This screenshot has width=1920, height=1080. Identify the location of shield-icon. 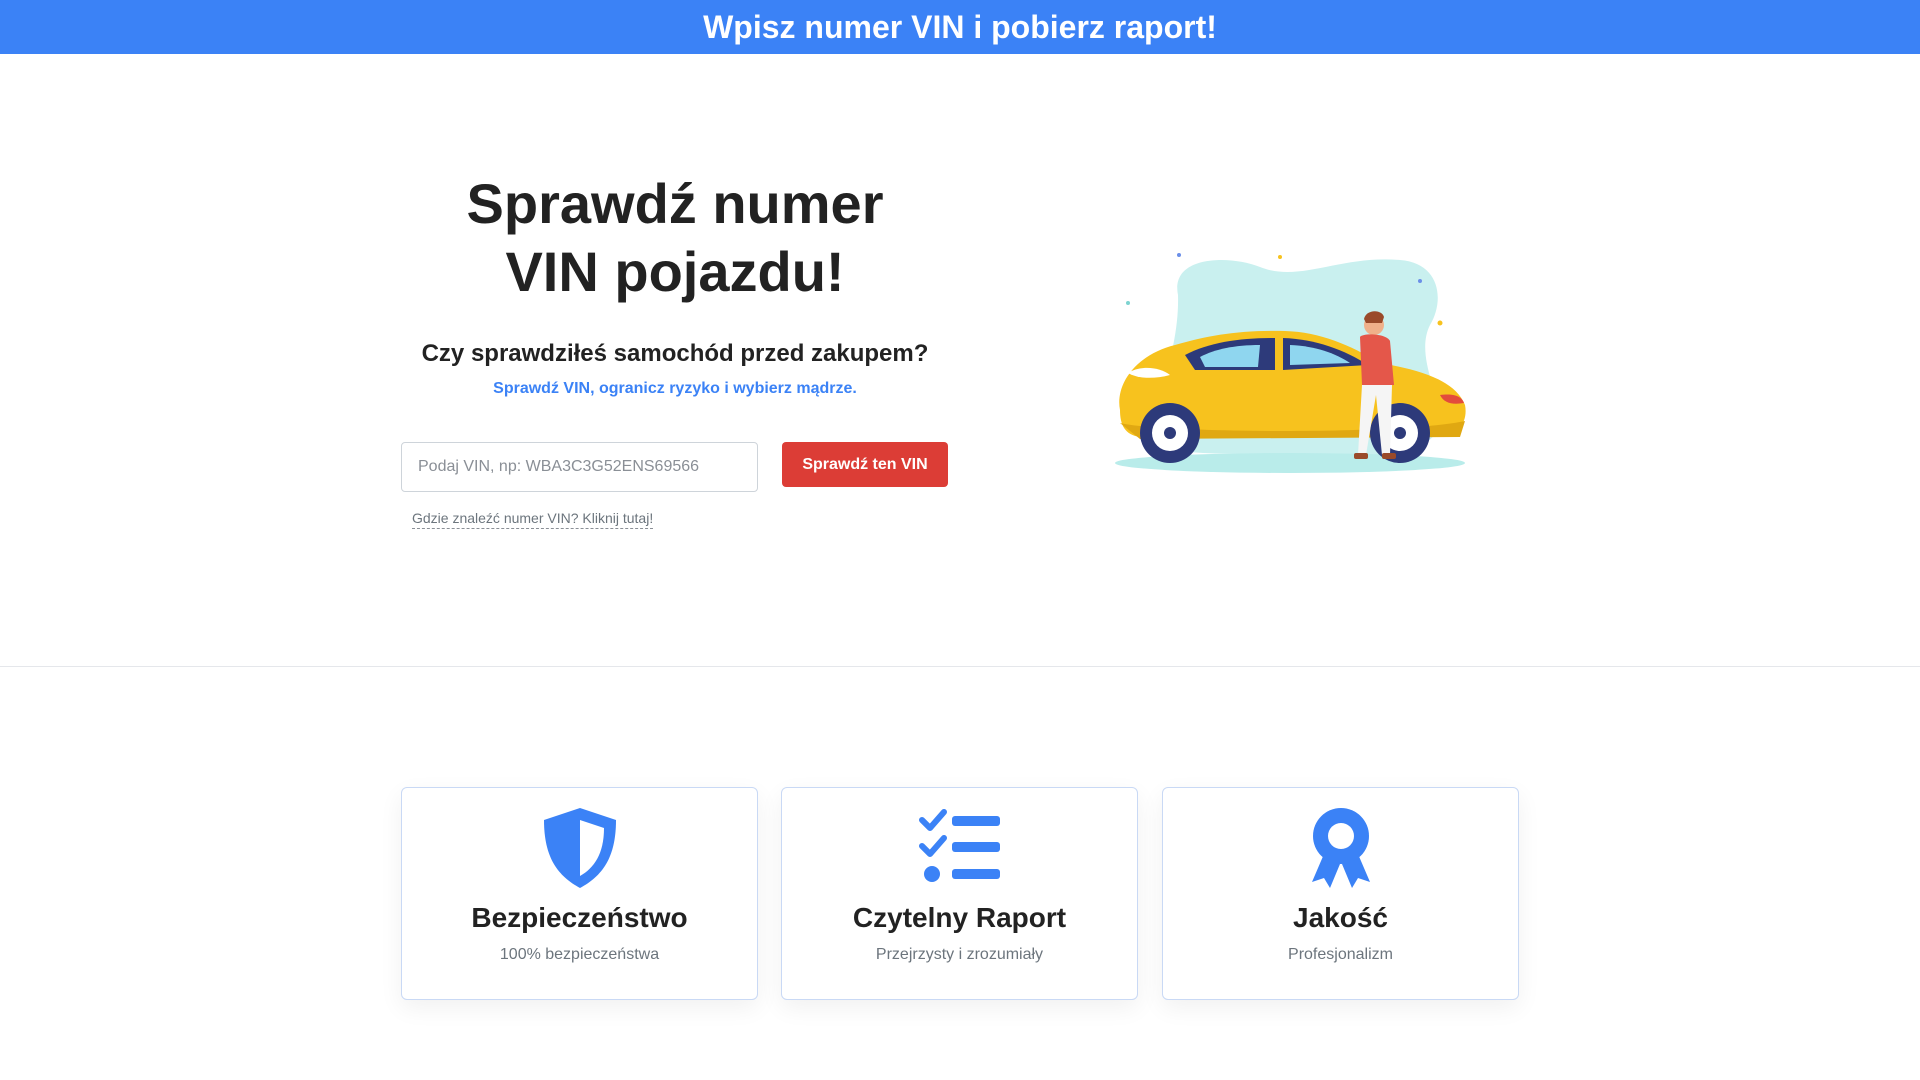
(579, 848).